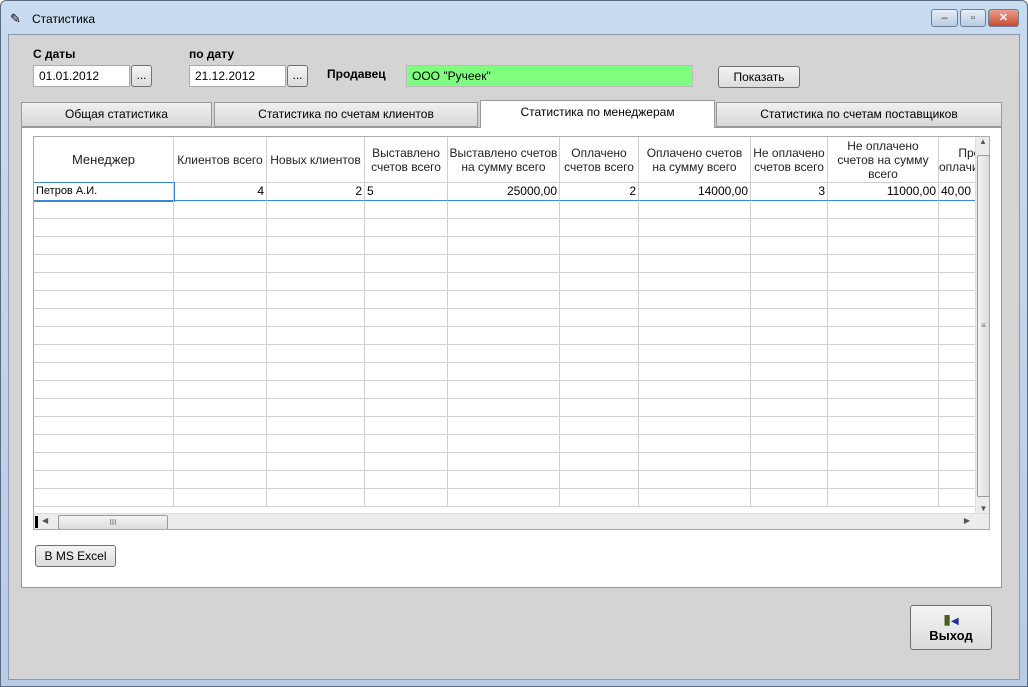  What do you see at coordinates (113, 522) in the screenshot?
I see `h-scroll-thumb: III` at bounding box center [113, 522].